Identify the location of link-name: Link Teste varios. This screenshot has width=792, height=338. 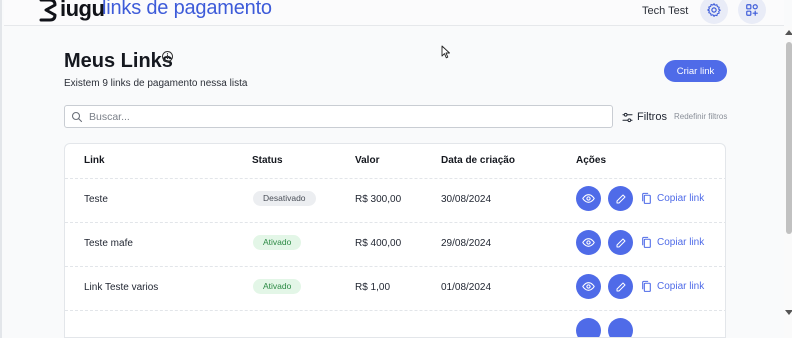
(121, 287).